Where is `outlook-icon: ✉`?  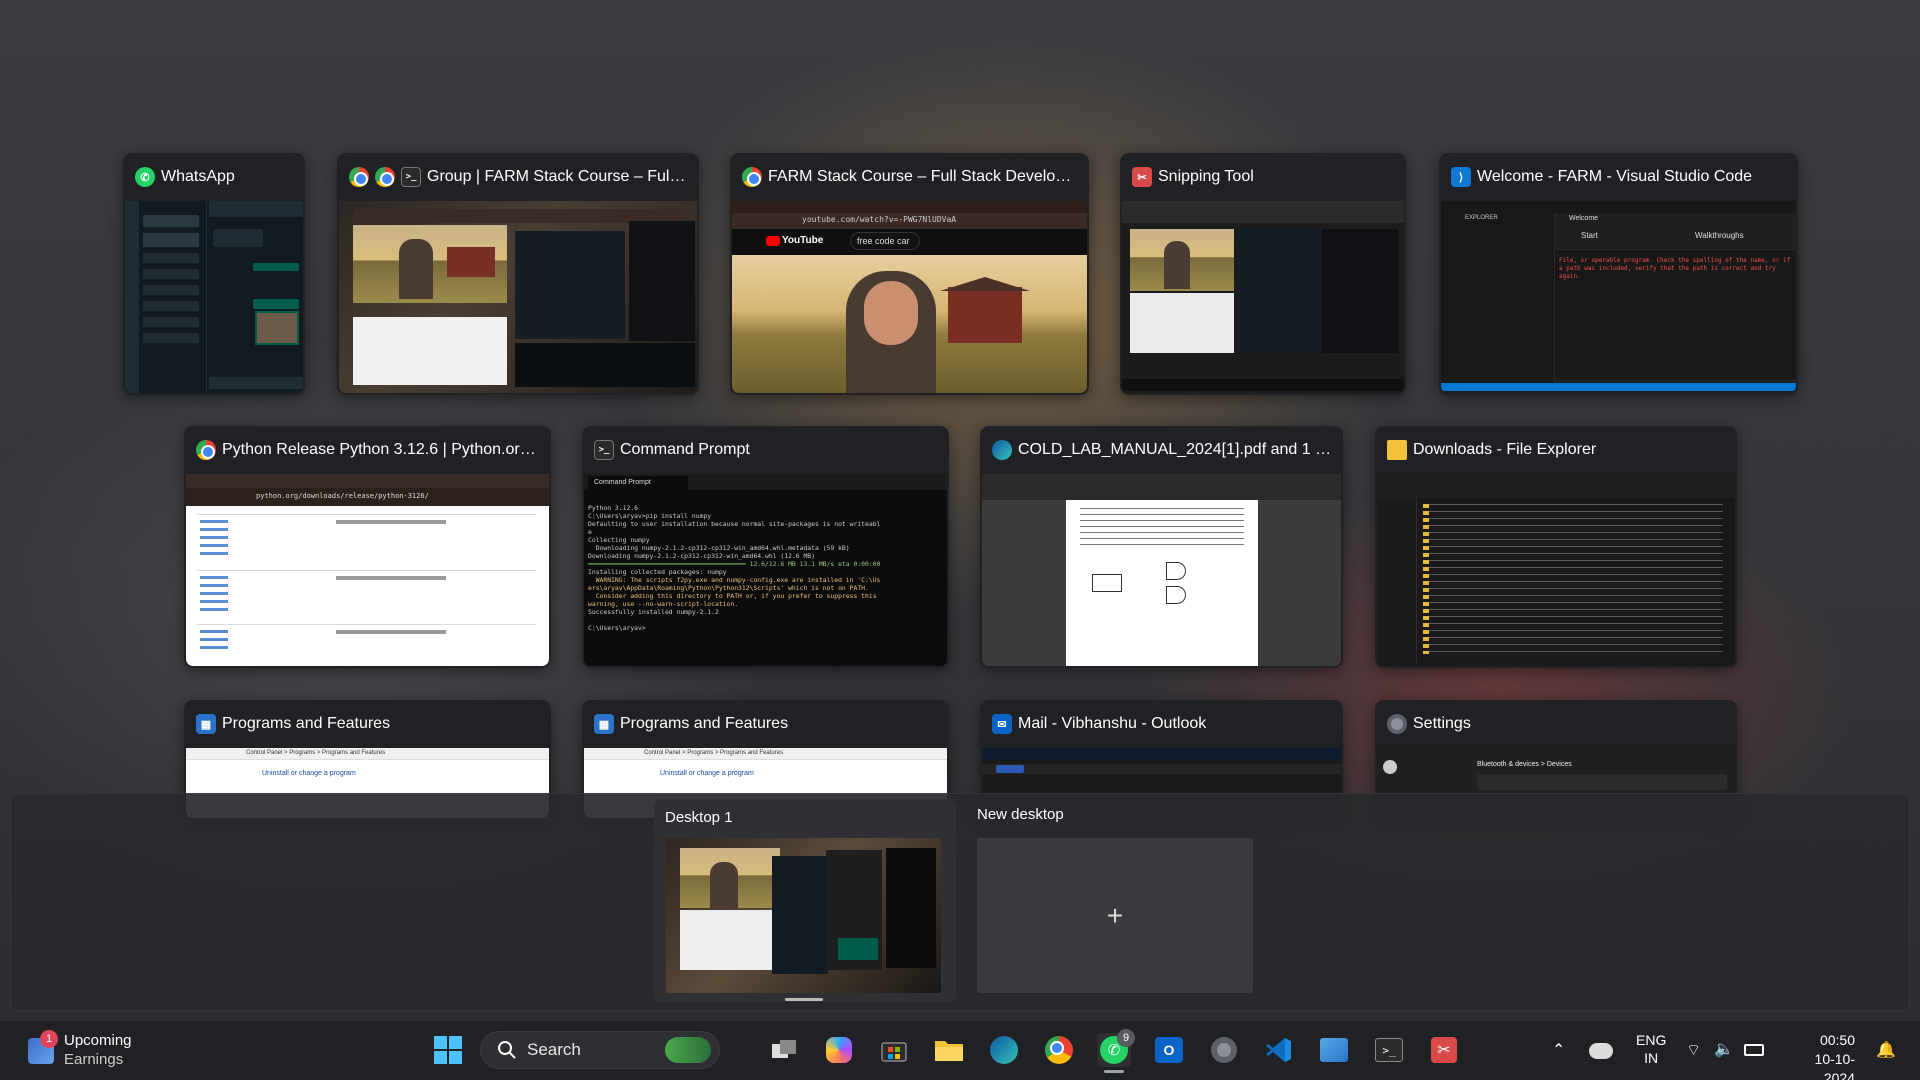
outlook-icon: ✉ is located at coordinates (1002, 724).